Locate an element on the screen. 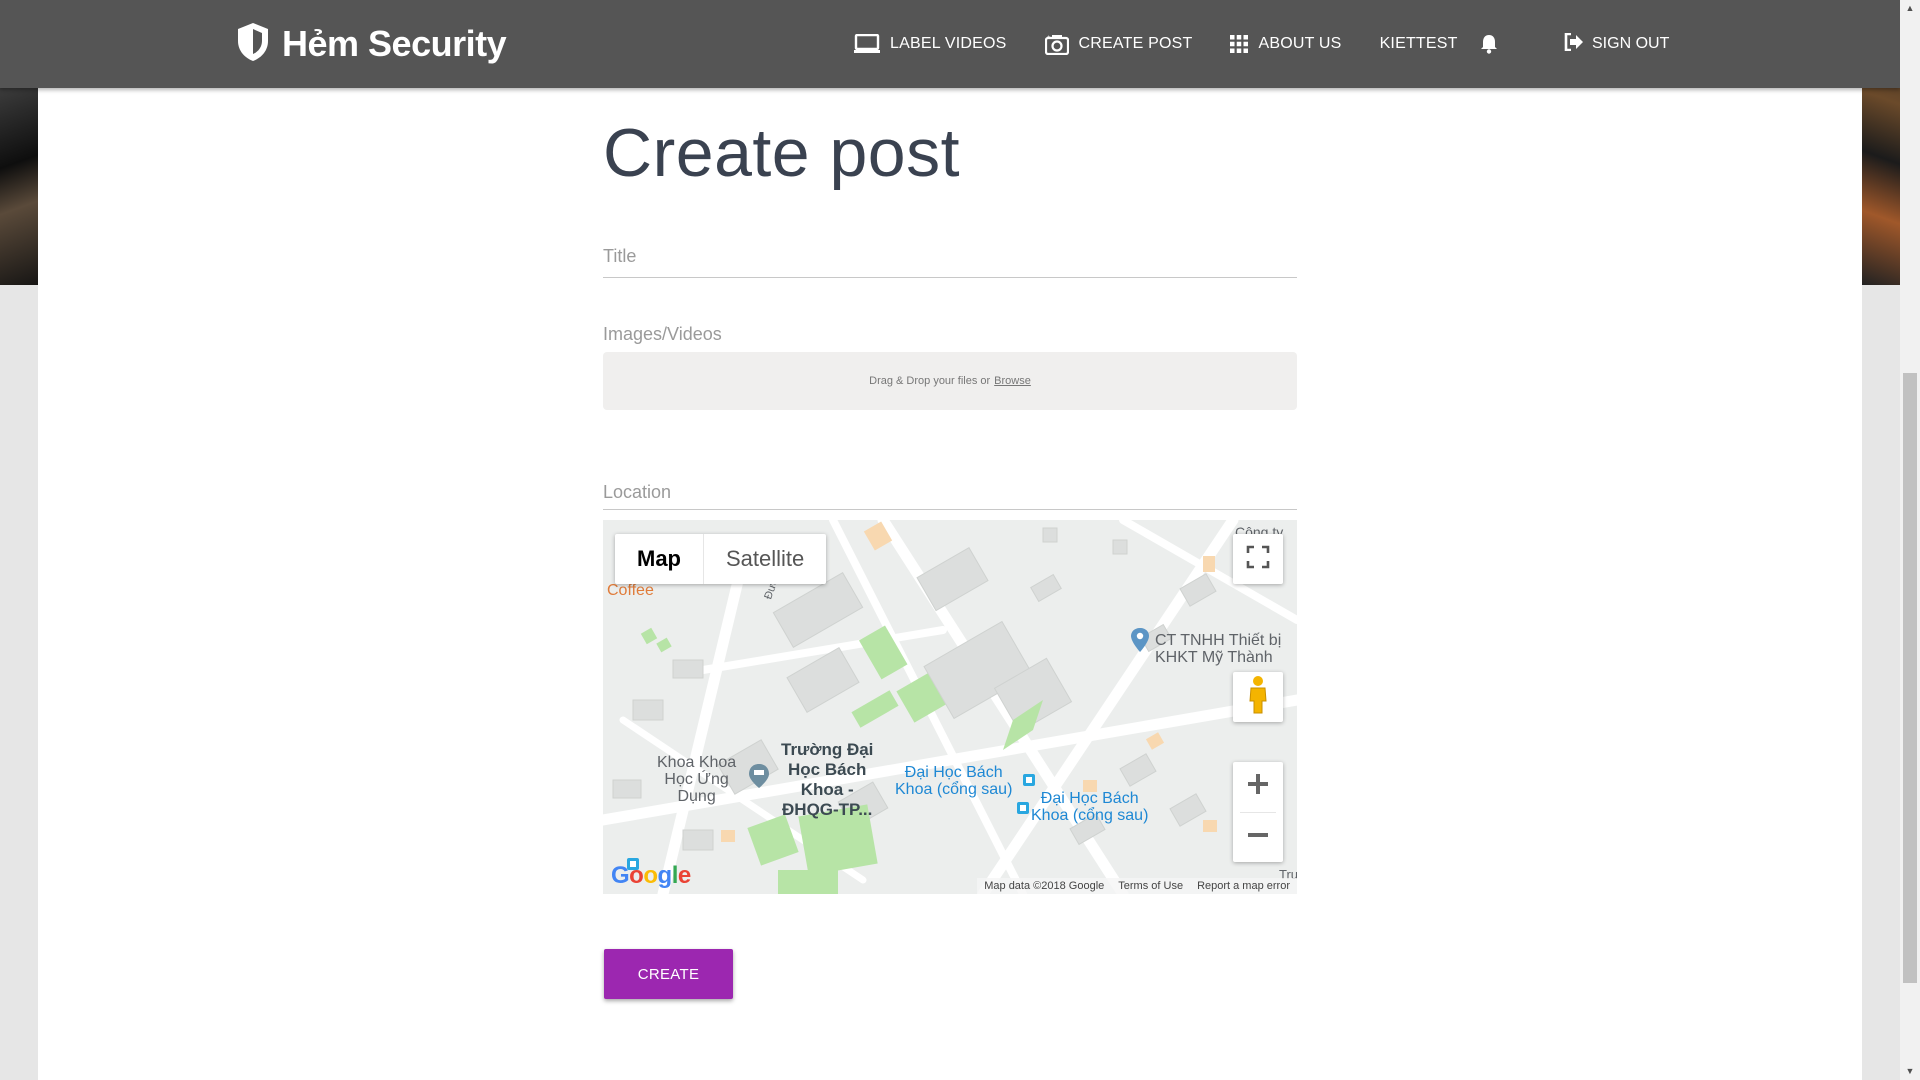 This screenshot has width=1920, height=1080. map-label-bus-stop-2: Đại Học Bách Khoa (cổng sau) is located at coordinates (1089, 807).